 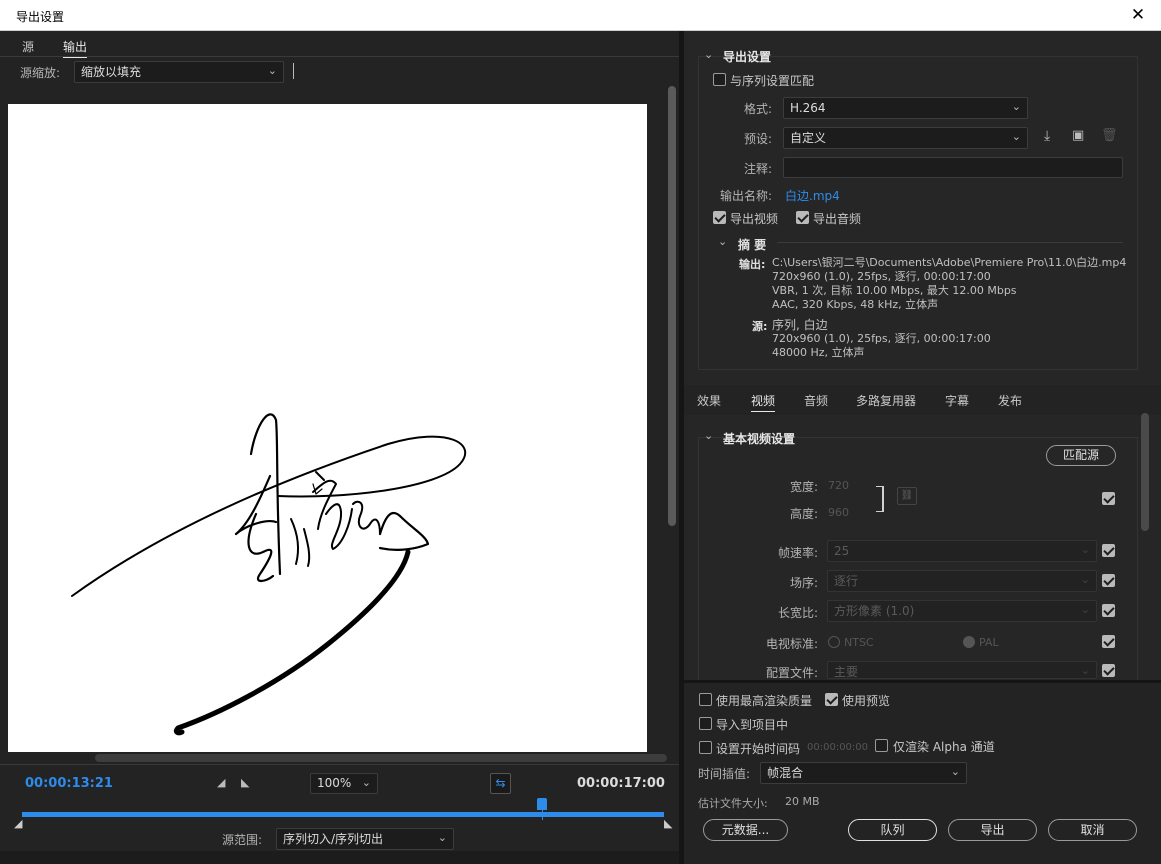 I want to click on set-out-point-icon: ◣, so click(x=245, y=782).